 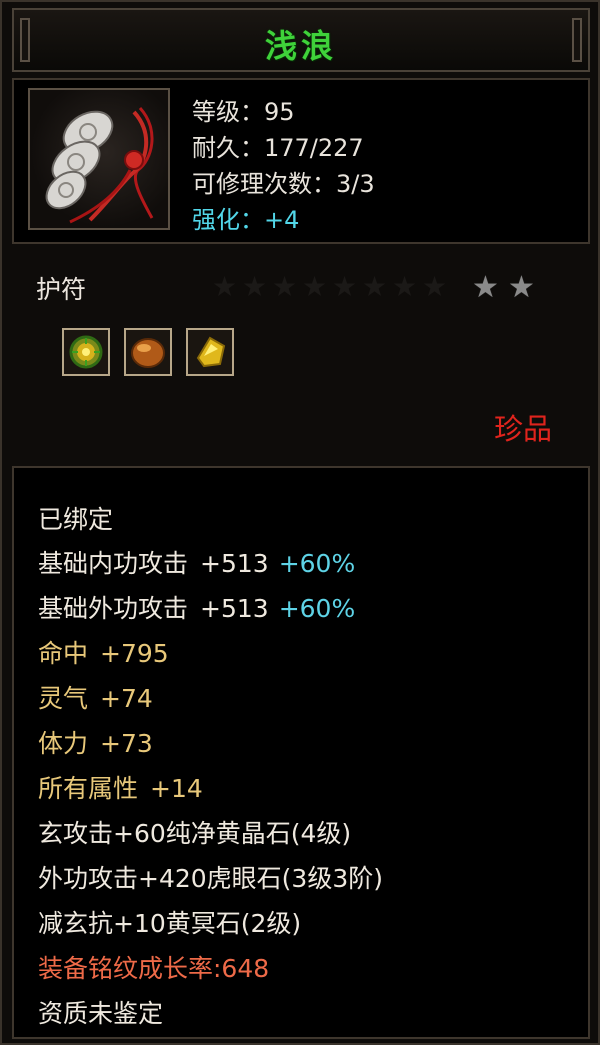 What do you see at coordinates (95, 698) in the screenshot?
I see `attr-spirit: 灵气 +74` at bounding box center [95, 698].